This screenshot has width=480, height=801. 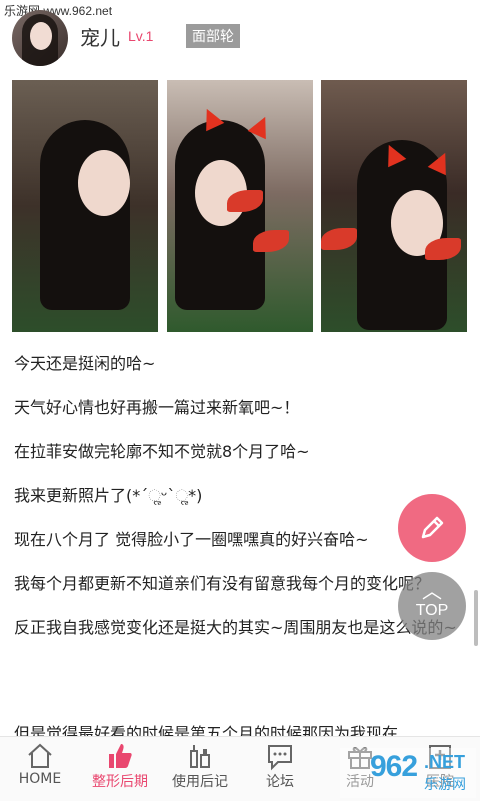 I want to click on post-header: 宠儿 Lv.1 面部轮, so click(x=240, y=36).